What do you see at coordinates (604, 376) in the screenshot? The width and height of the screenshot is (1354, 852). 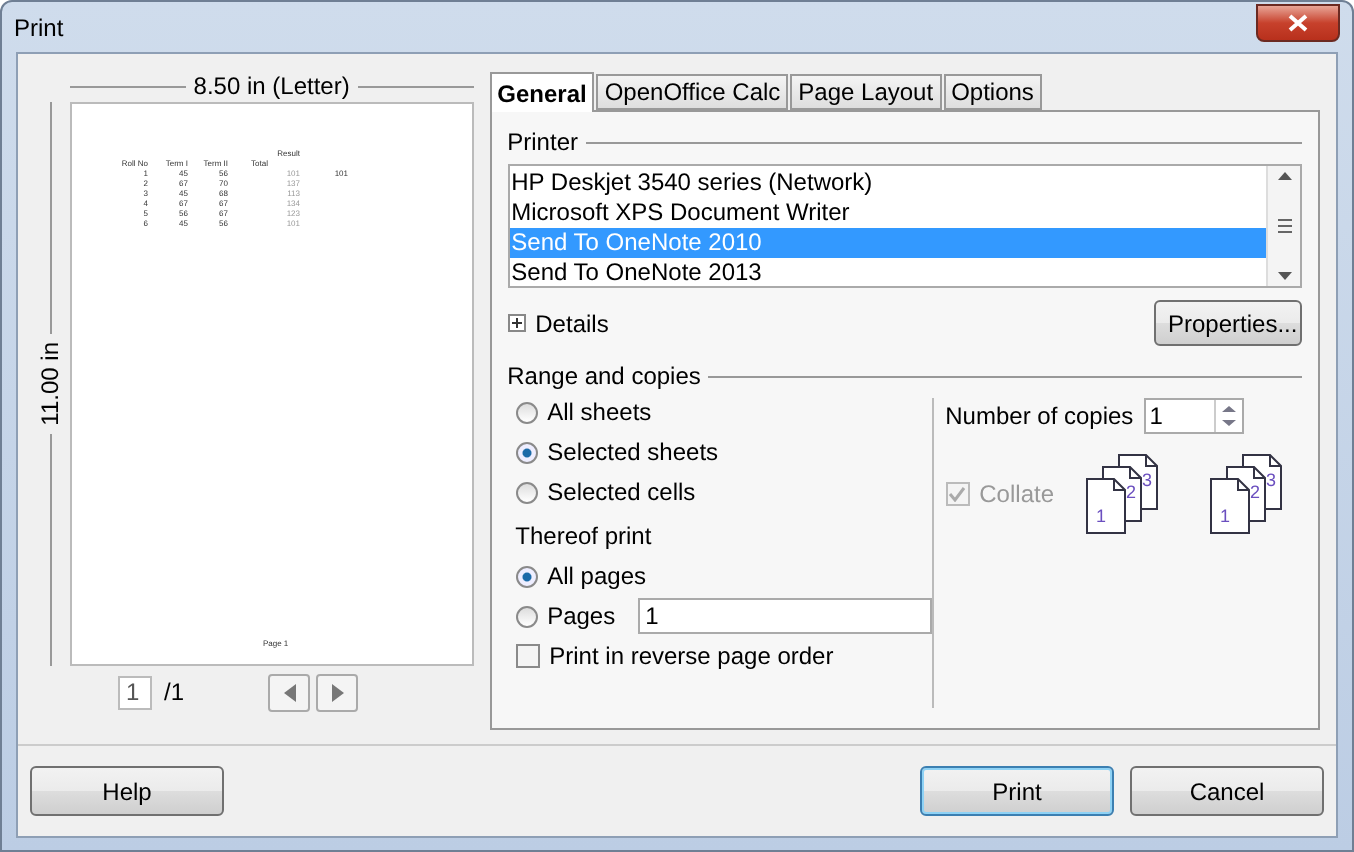 I see `section-label: Range and copies` at bounding box center [604, 376].